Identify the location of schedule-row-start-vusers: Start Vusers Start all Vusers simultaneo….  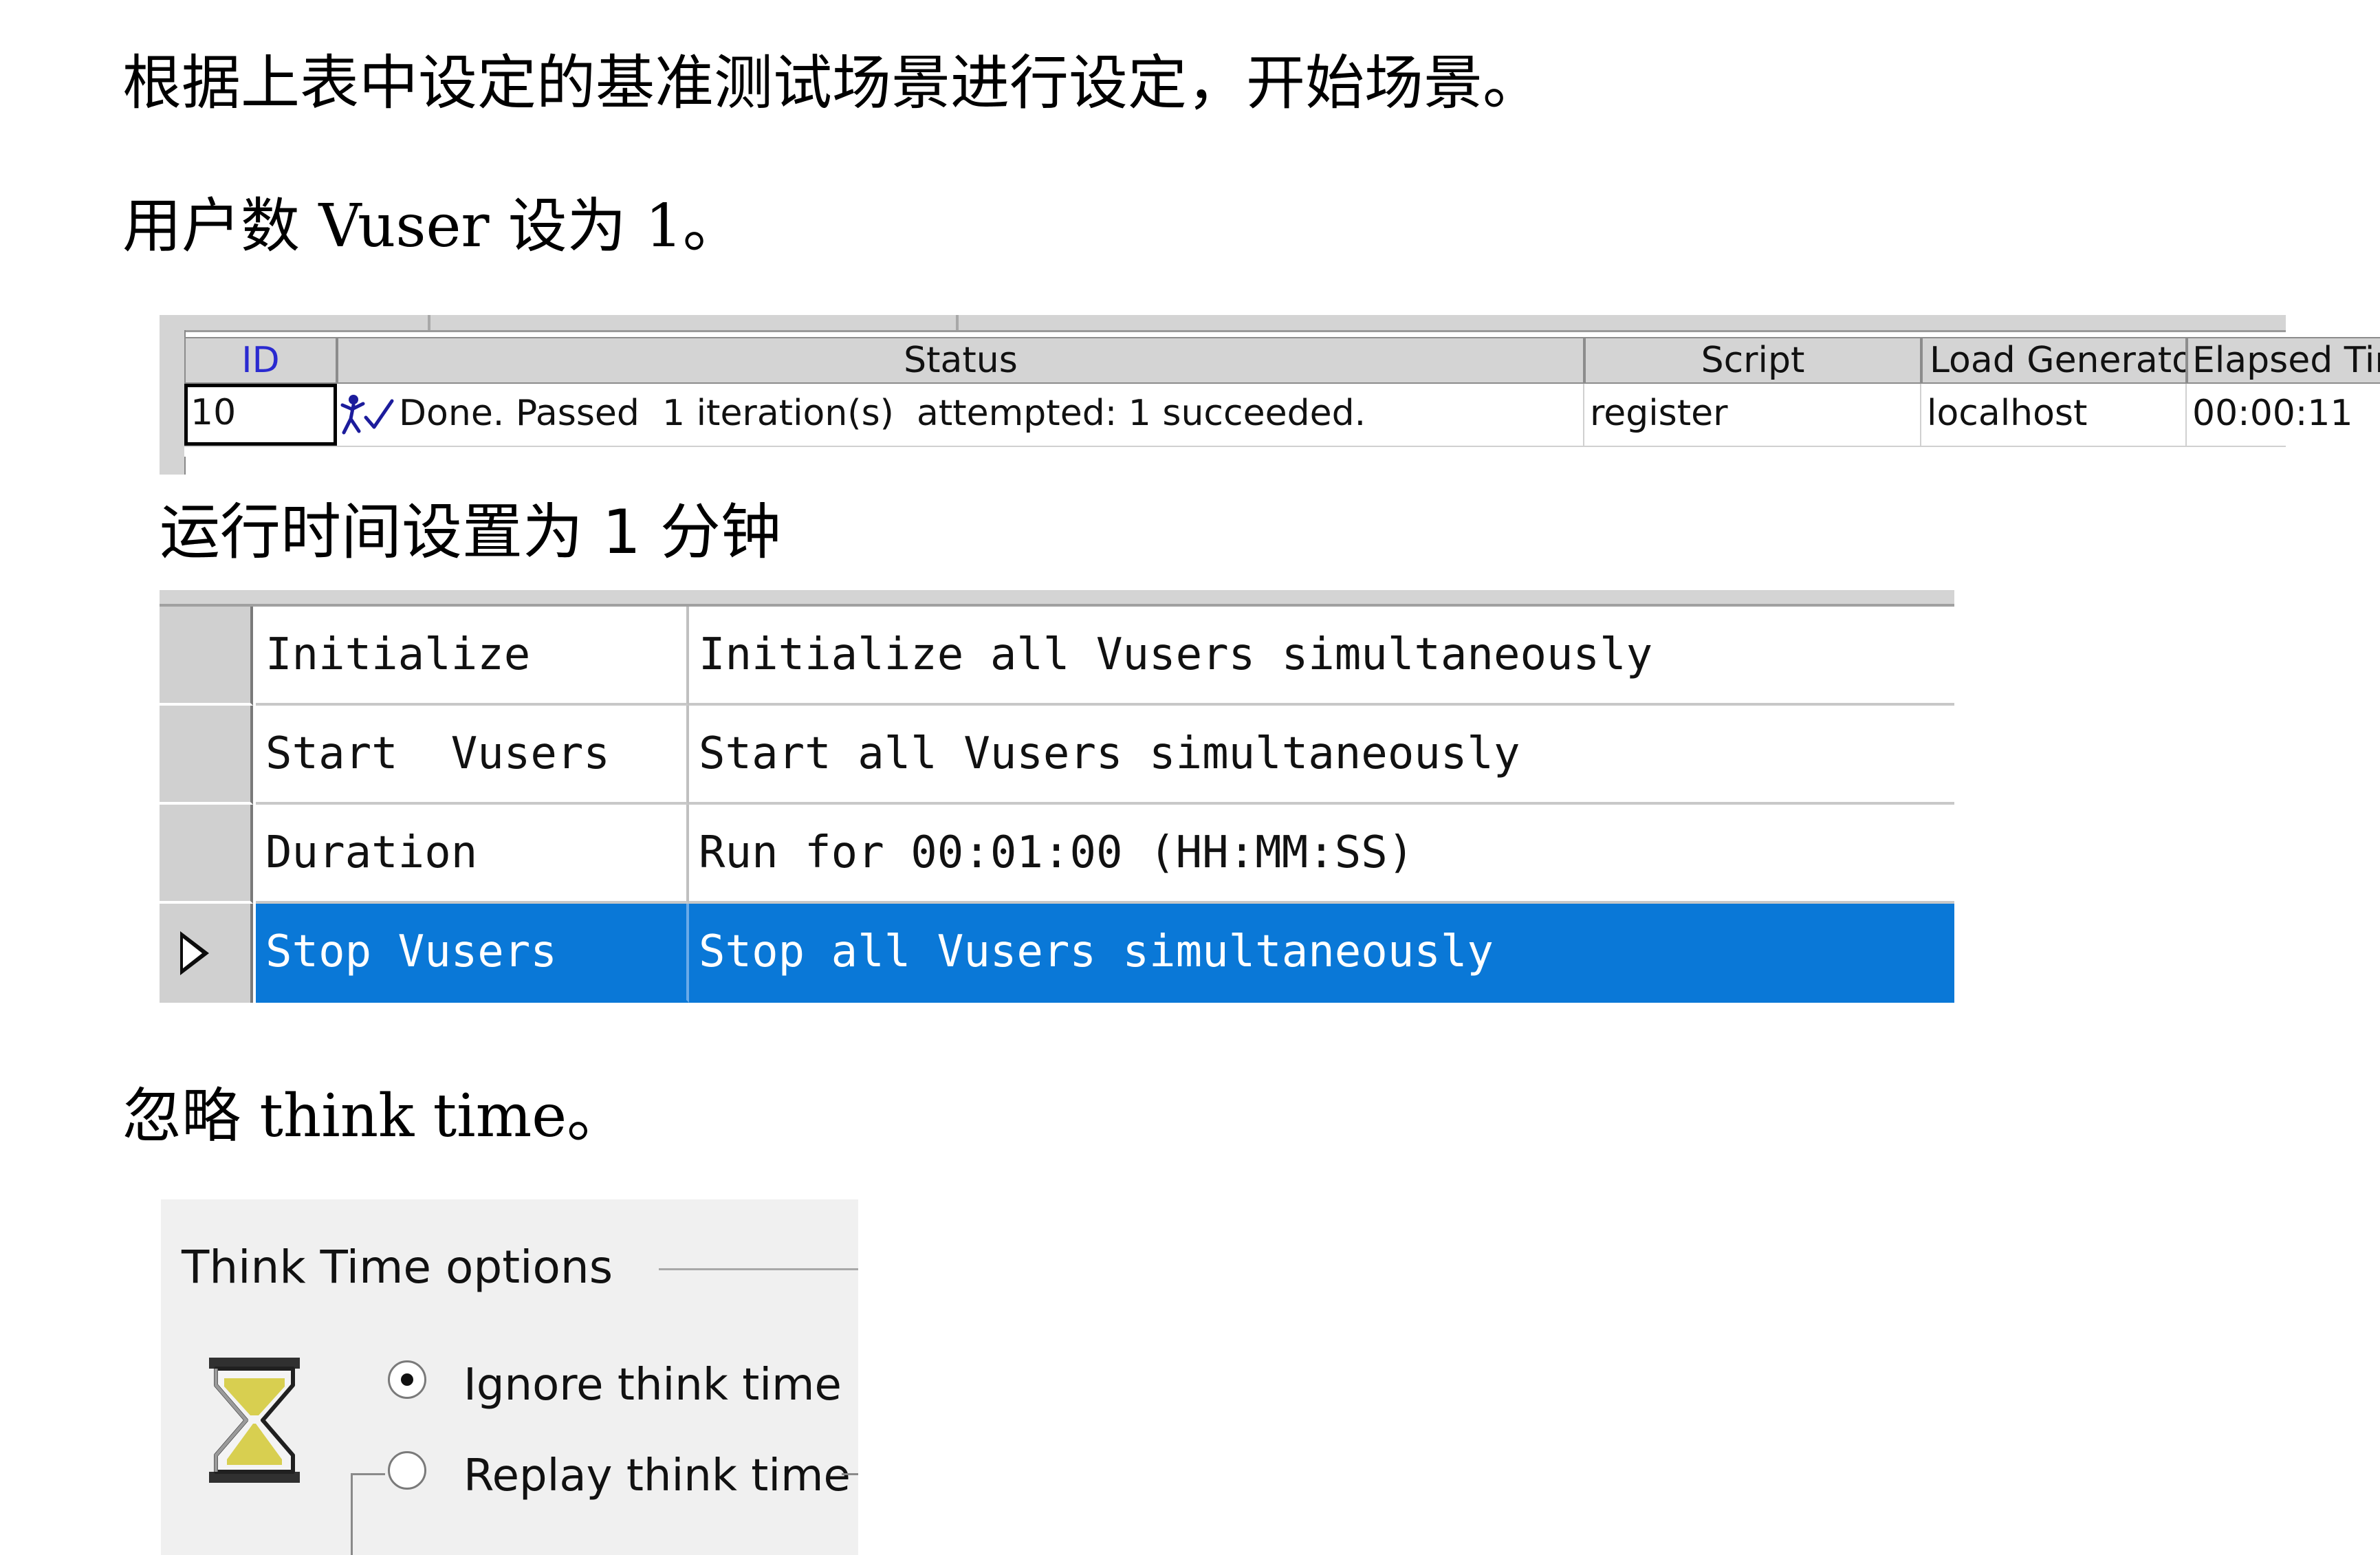
(1057, 755).